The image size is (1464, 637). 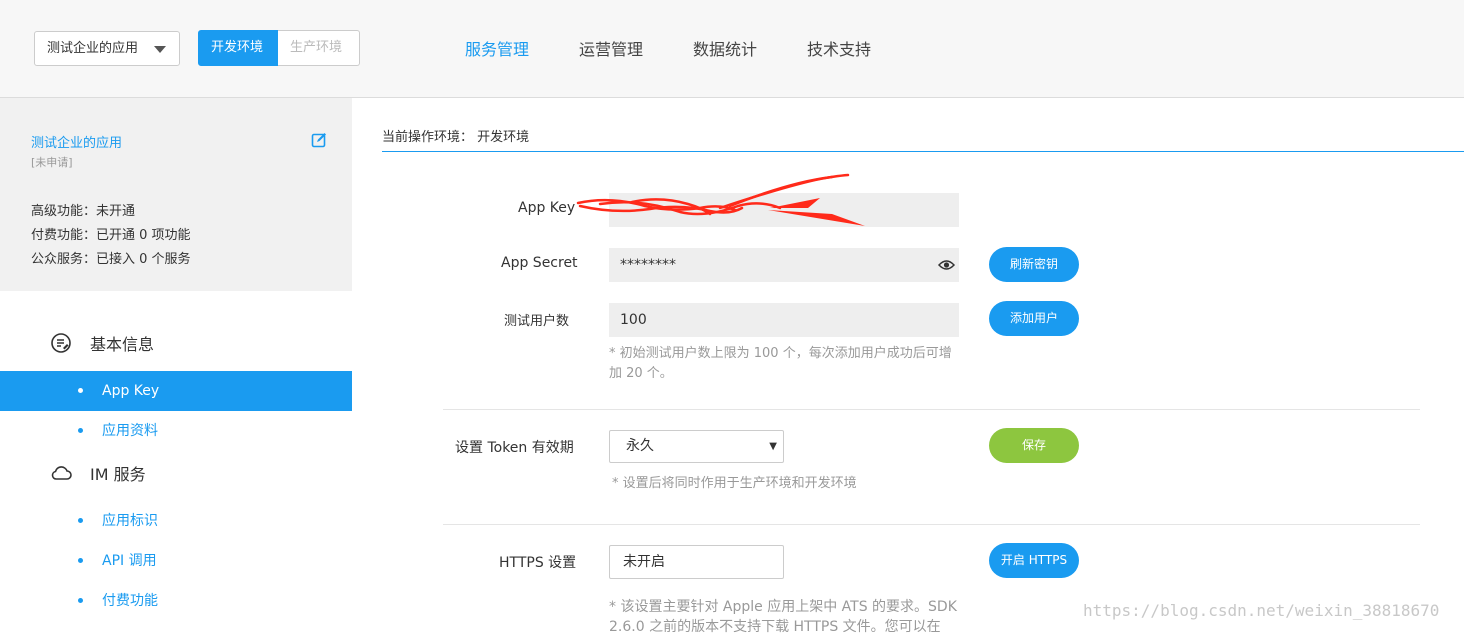 I want to click on nav-operations: 运营管理, so click(x=611, y=48).